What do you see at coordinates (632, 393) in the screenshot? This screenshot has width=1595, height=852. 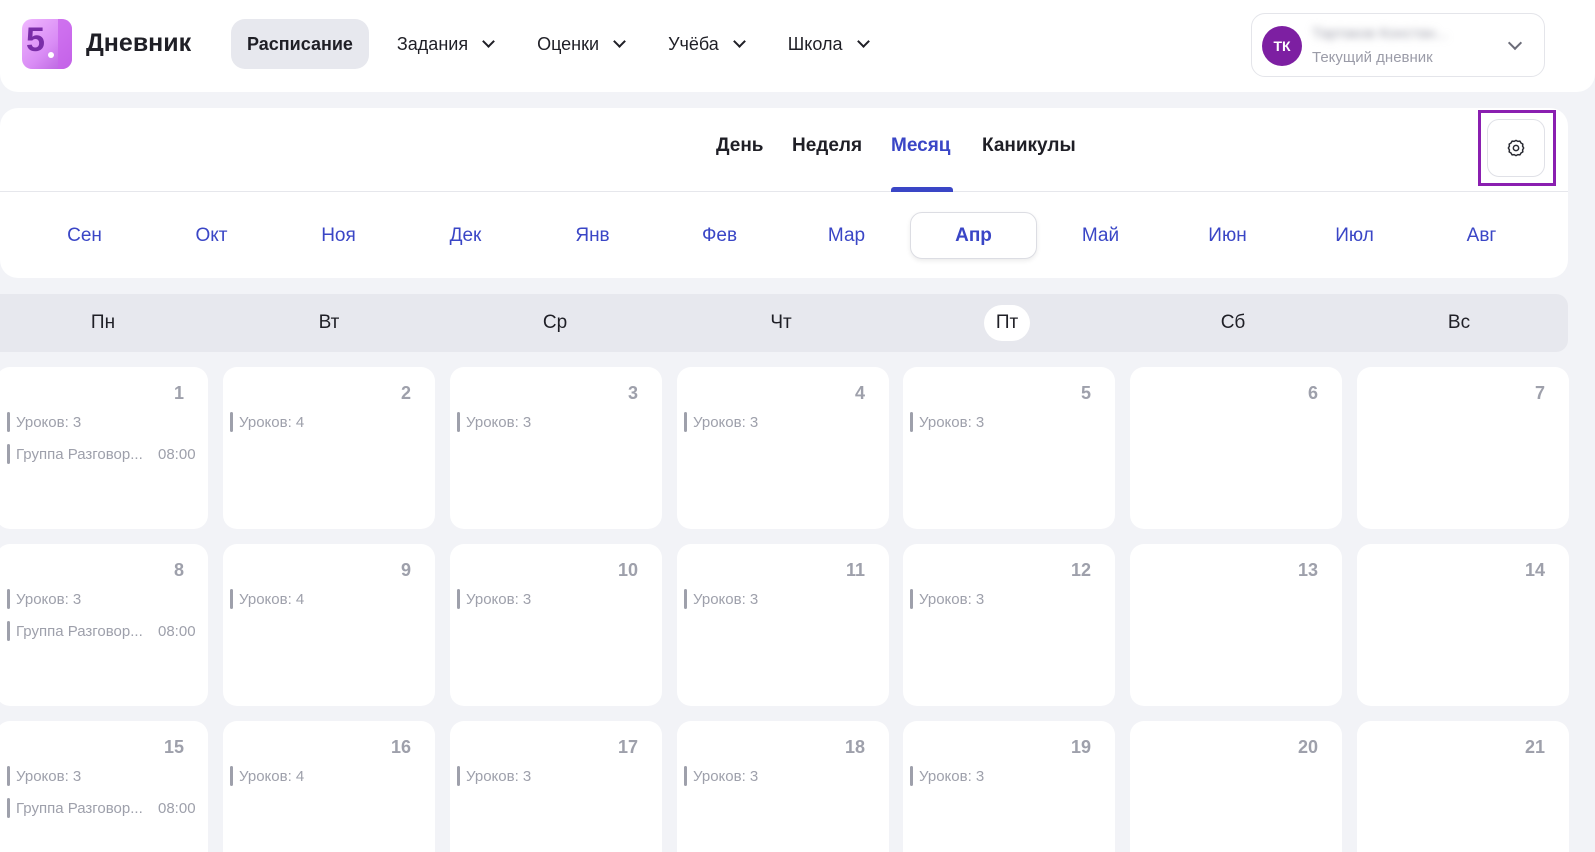 I see `day-number: 3` at bounding box center [632, 393].